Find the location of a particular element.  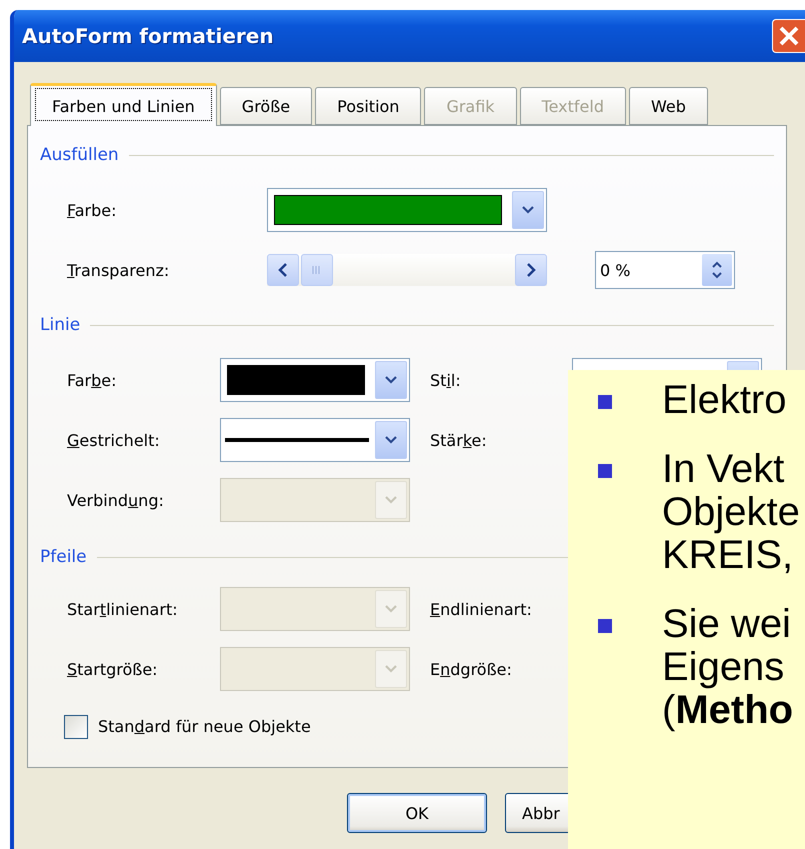

bullet-text: Elektro is located at coordinates (724, 400).